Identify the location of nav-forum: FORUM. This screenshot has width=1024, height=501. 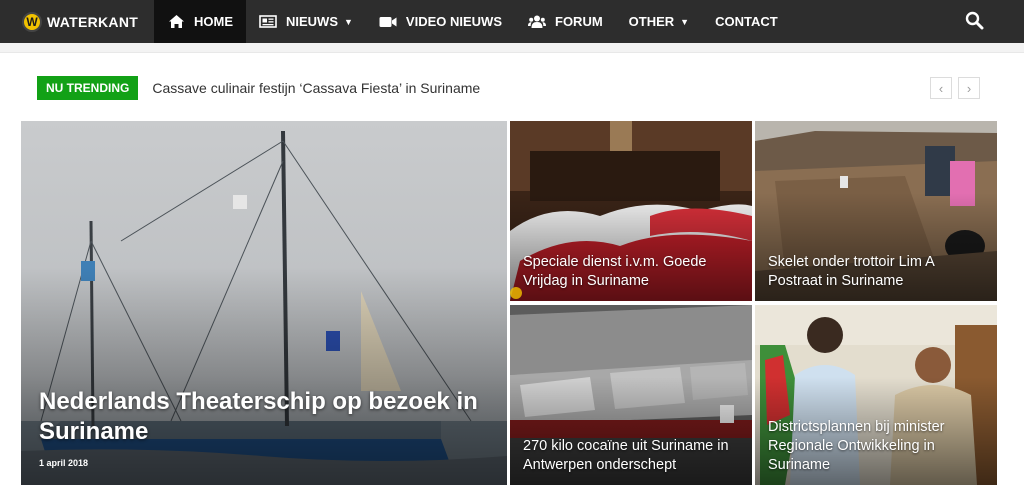
(565, 21).